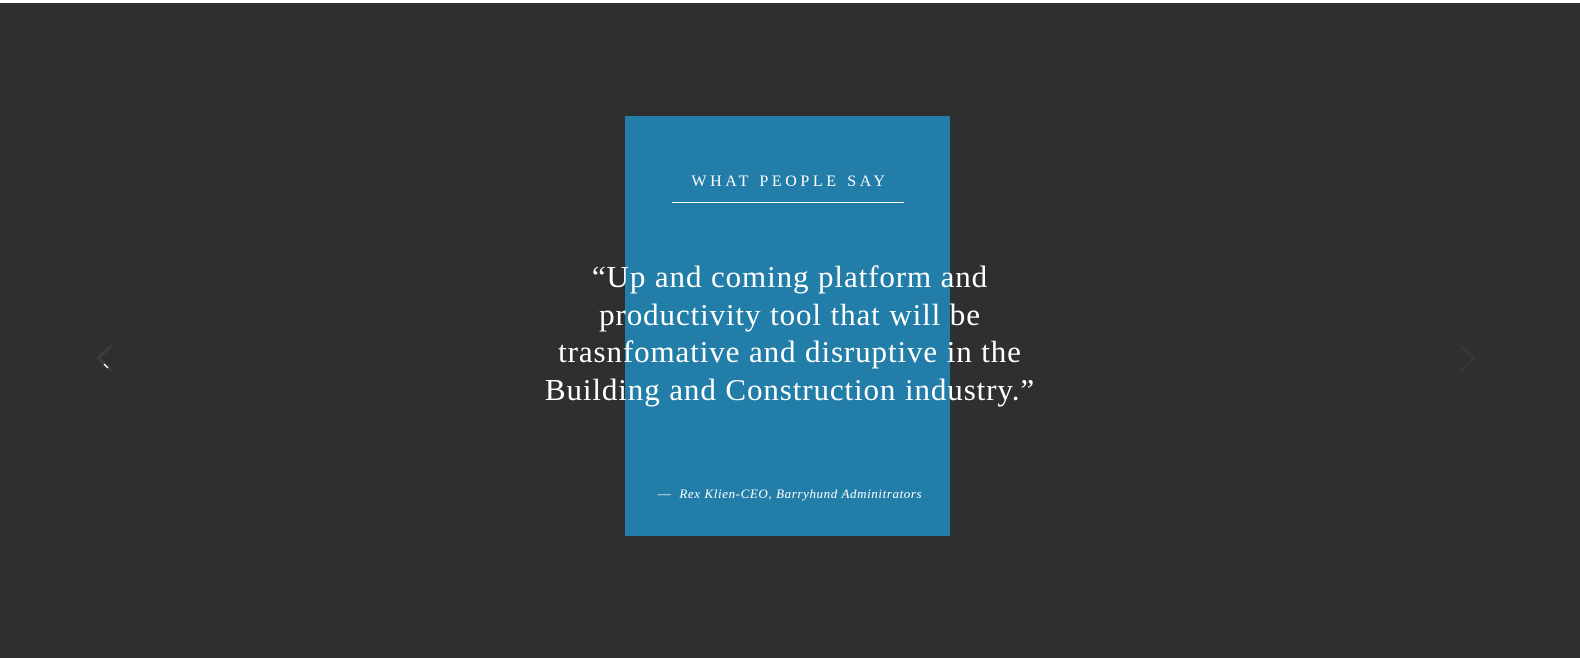 The image size is (1580, 658). I want to click on carousel-prev-button, so click(107, 358).